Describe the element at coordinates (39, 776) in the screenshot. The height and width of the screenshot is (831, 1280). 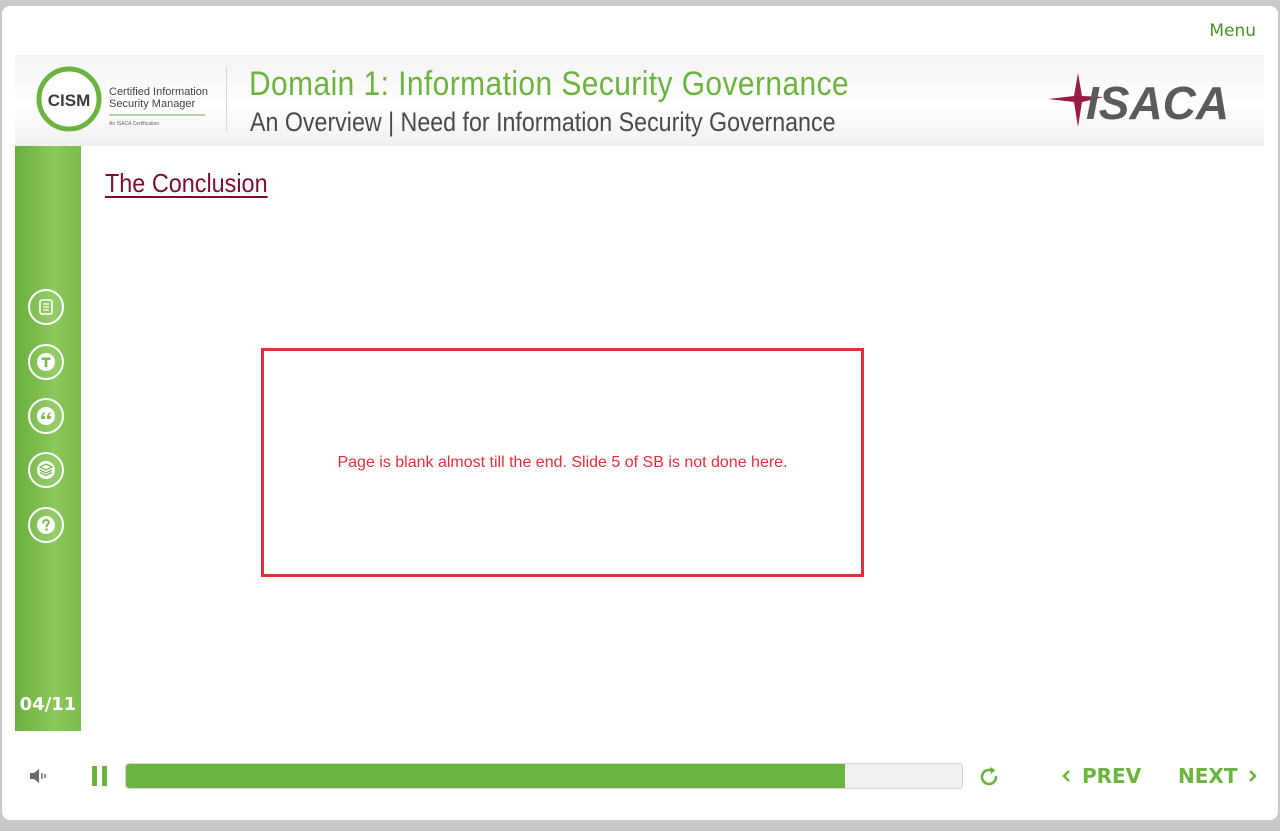
I see `volume-icon` at that location.